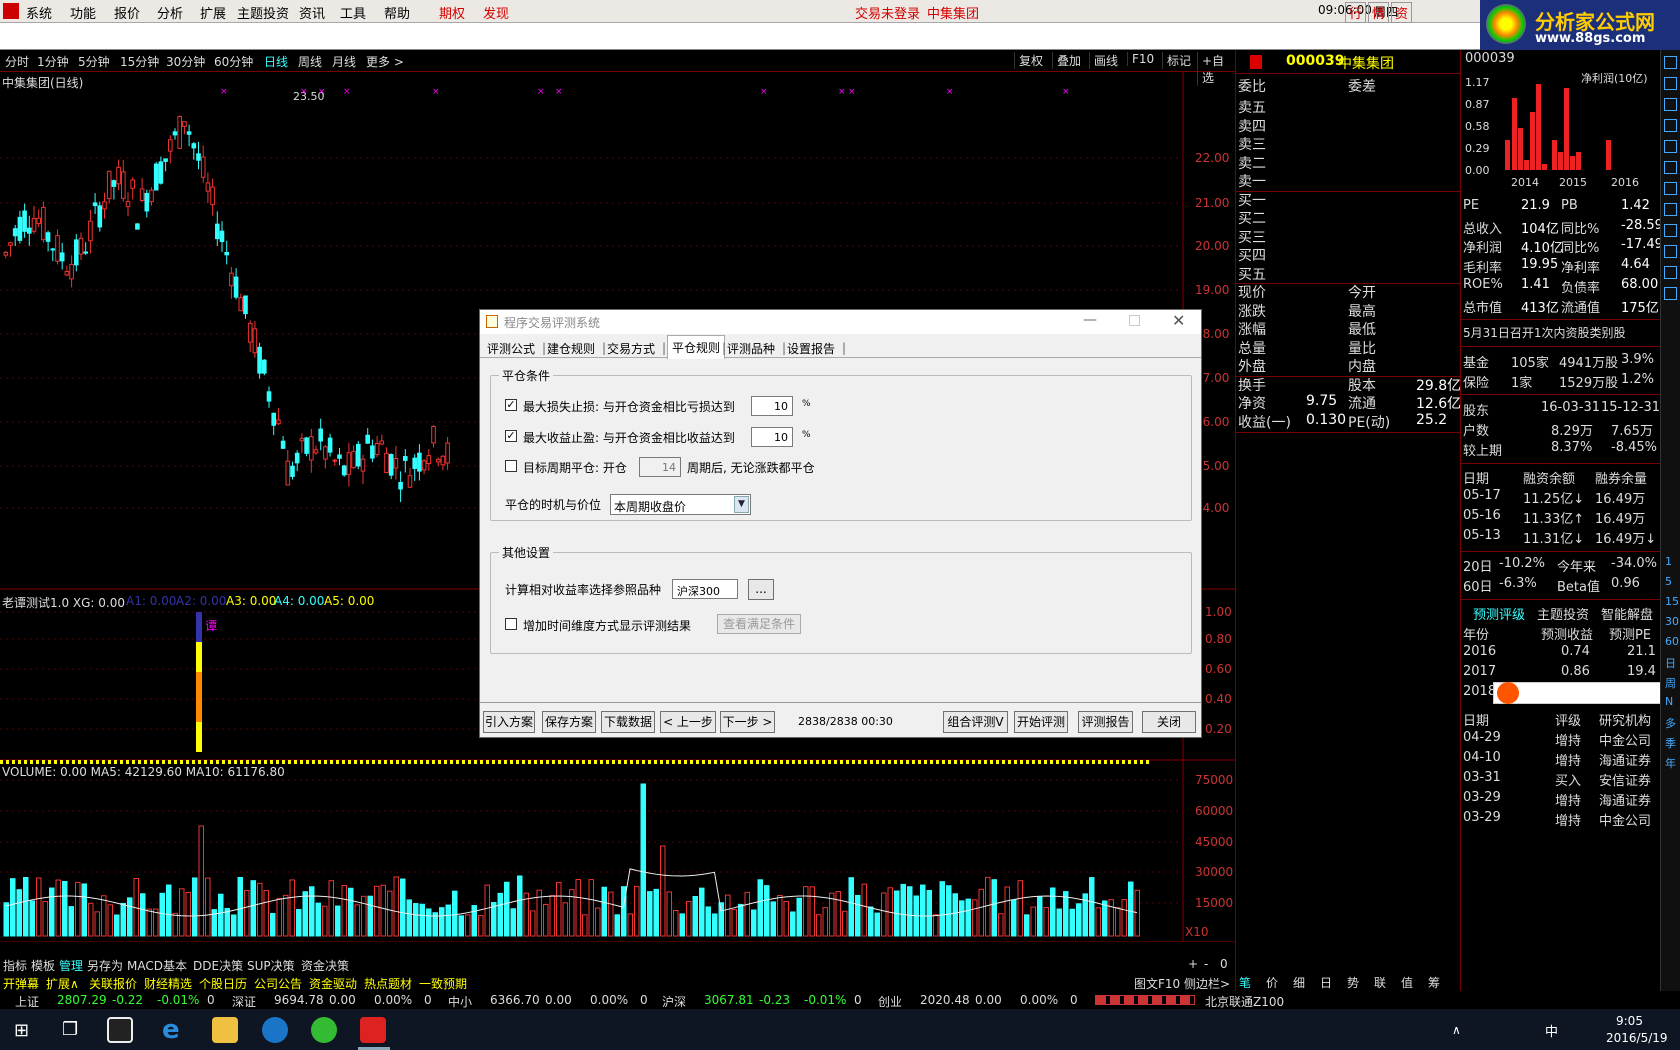 The height and width of the screenshot is (1050, 1680). Describe the element at coordinates (1350, 254) in the screenshot. I see `buy-level-3: 买四` at that location.